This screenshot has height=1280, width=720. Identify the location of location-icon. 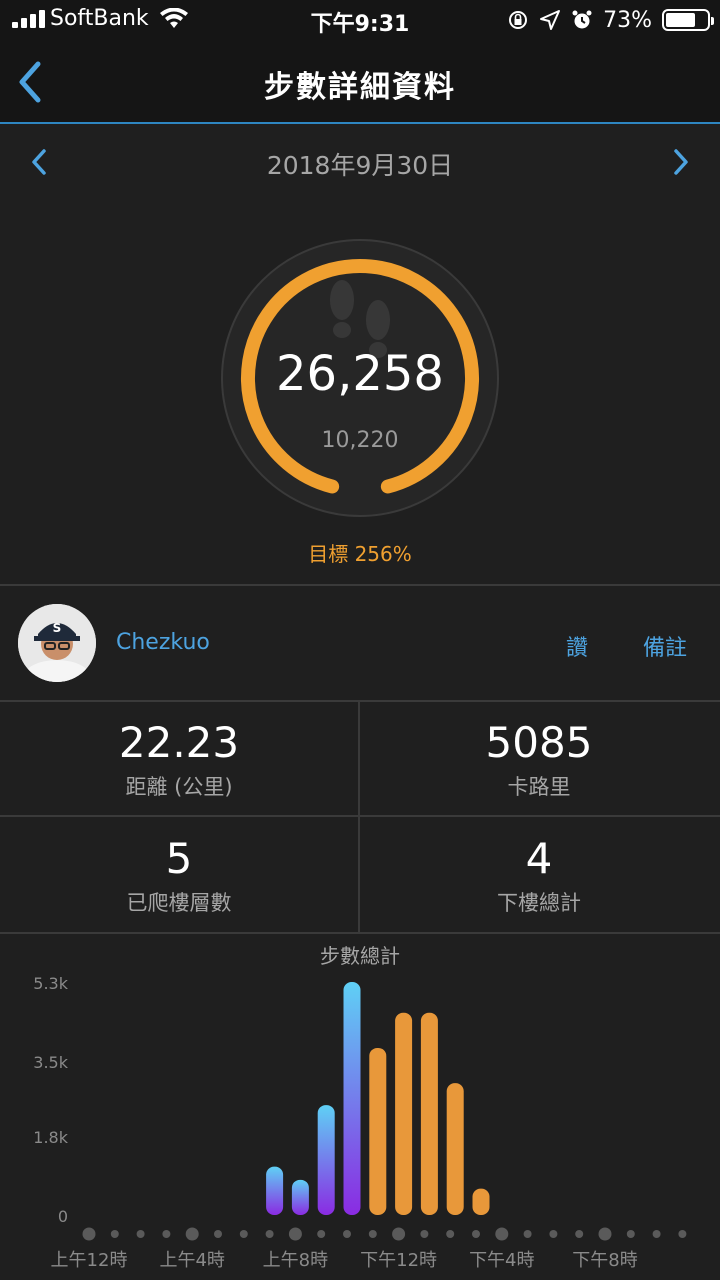
(550, 20).